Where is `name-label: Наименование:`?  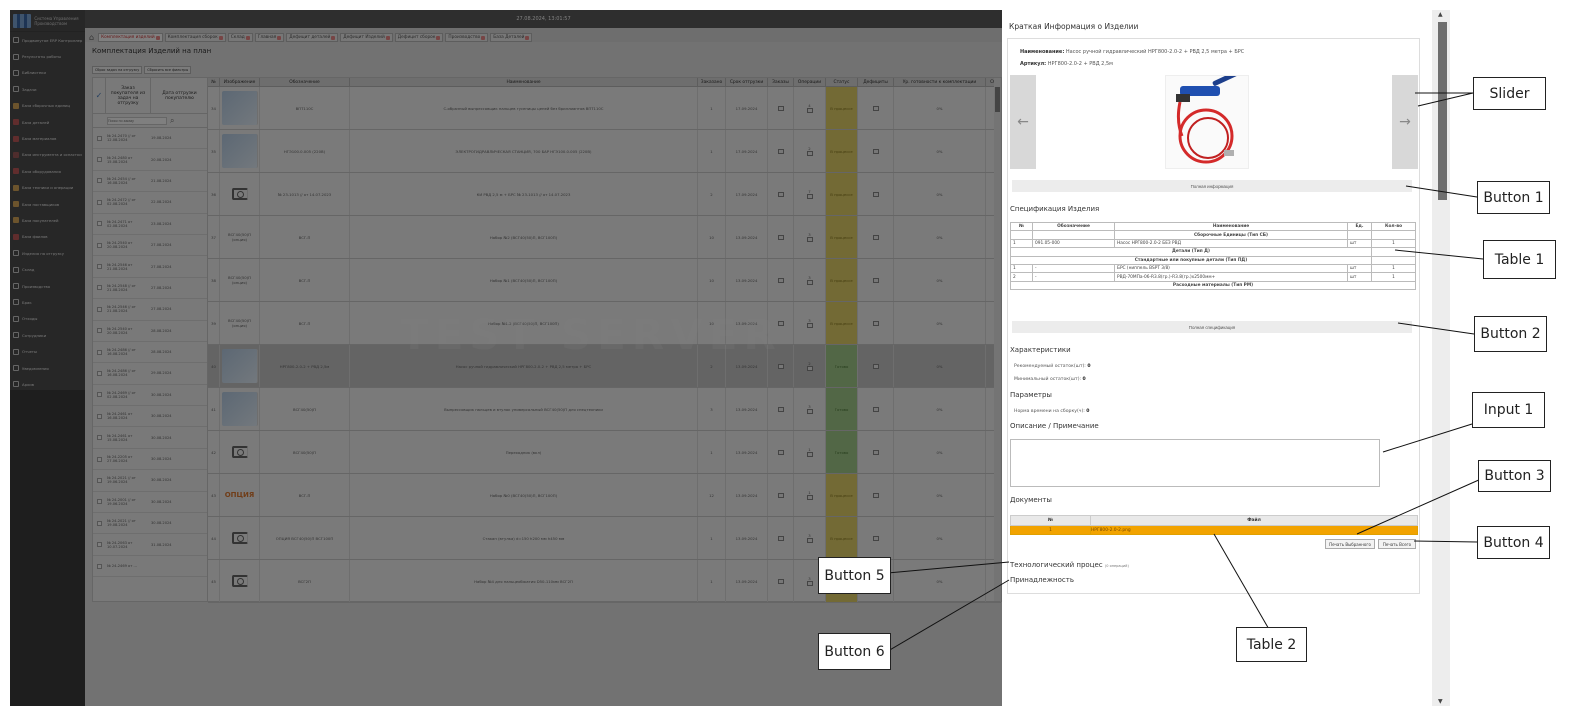 name-label: Наименование: is located at coordinates (1042, 52).